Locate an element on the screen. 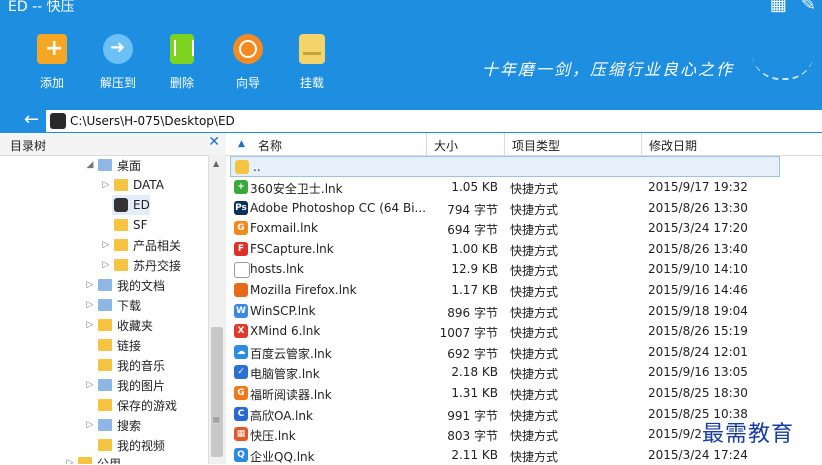  file-size: 1.00 KB is located at coordinates (474, 248).